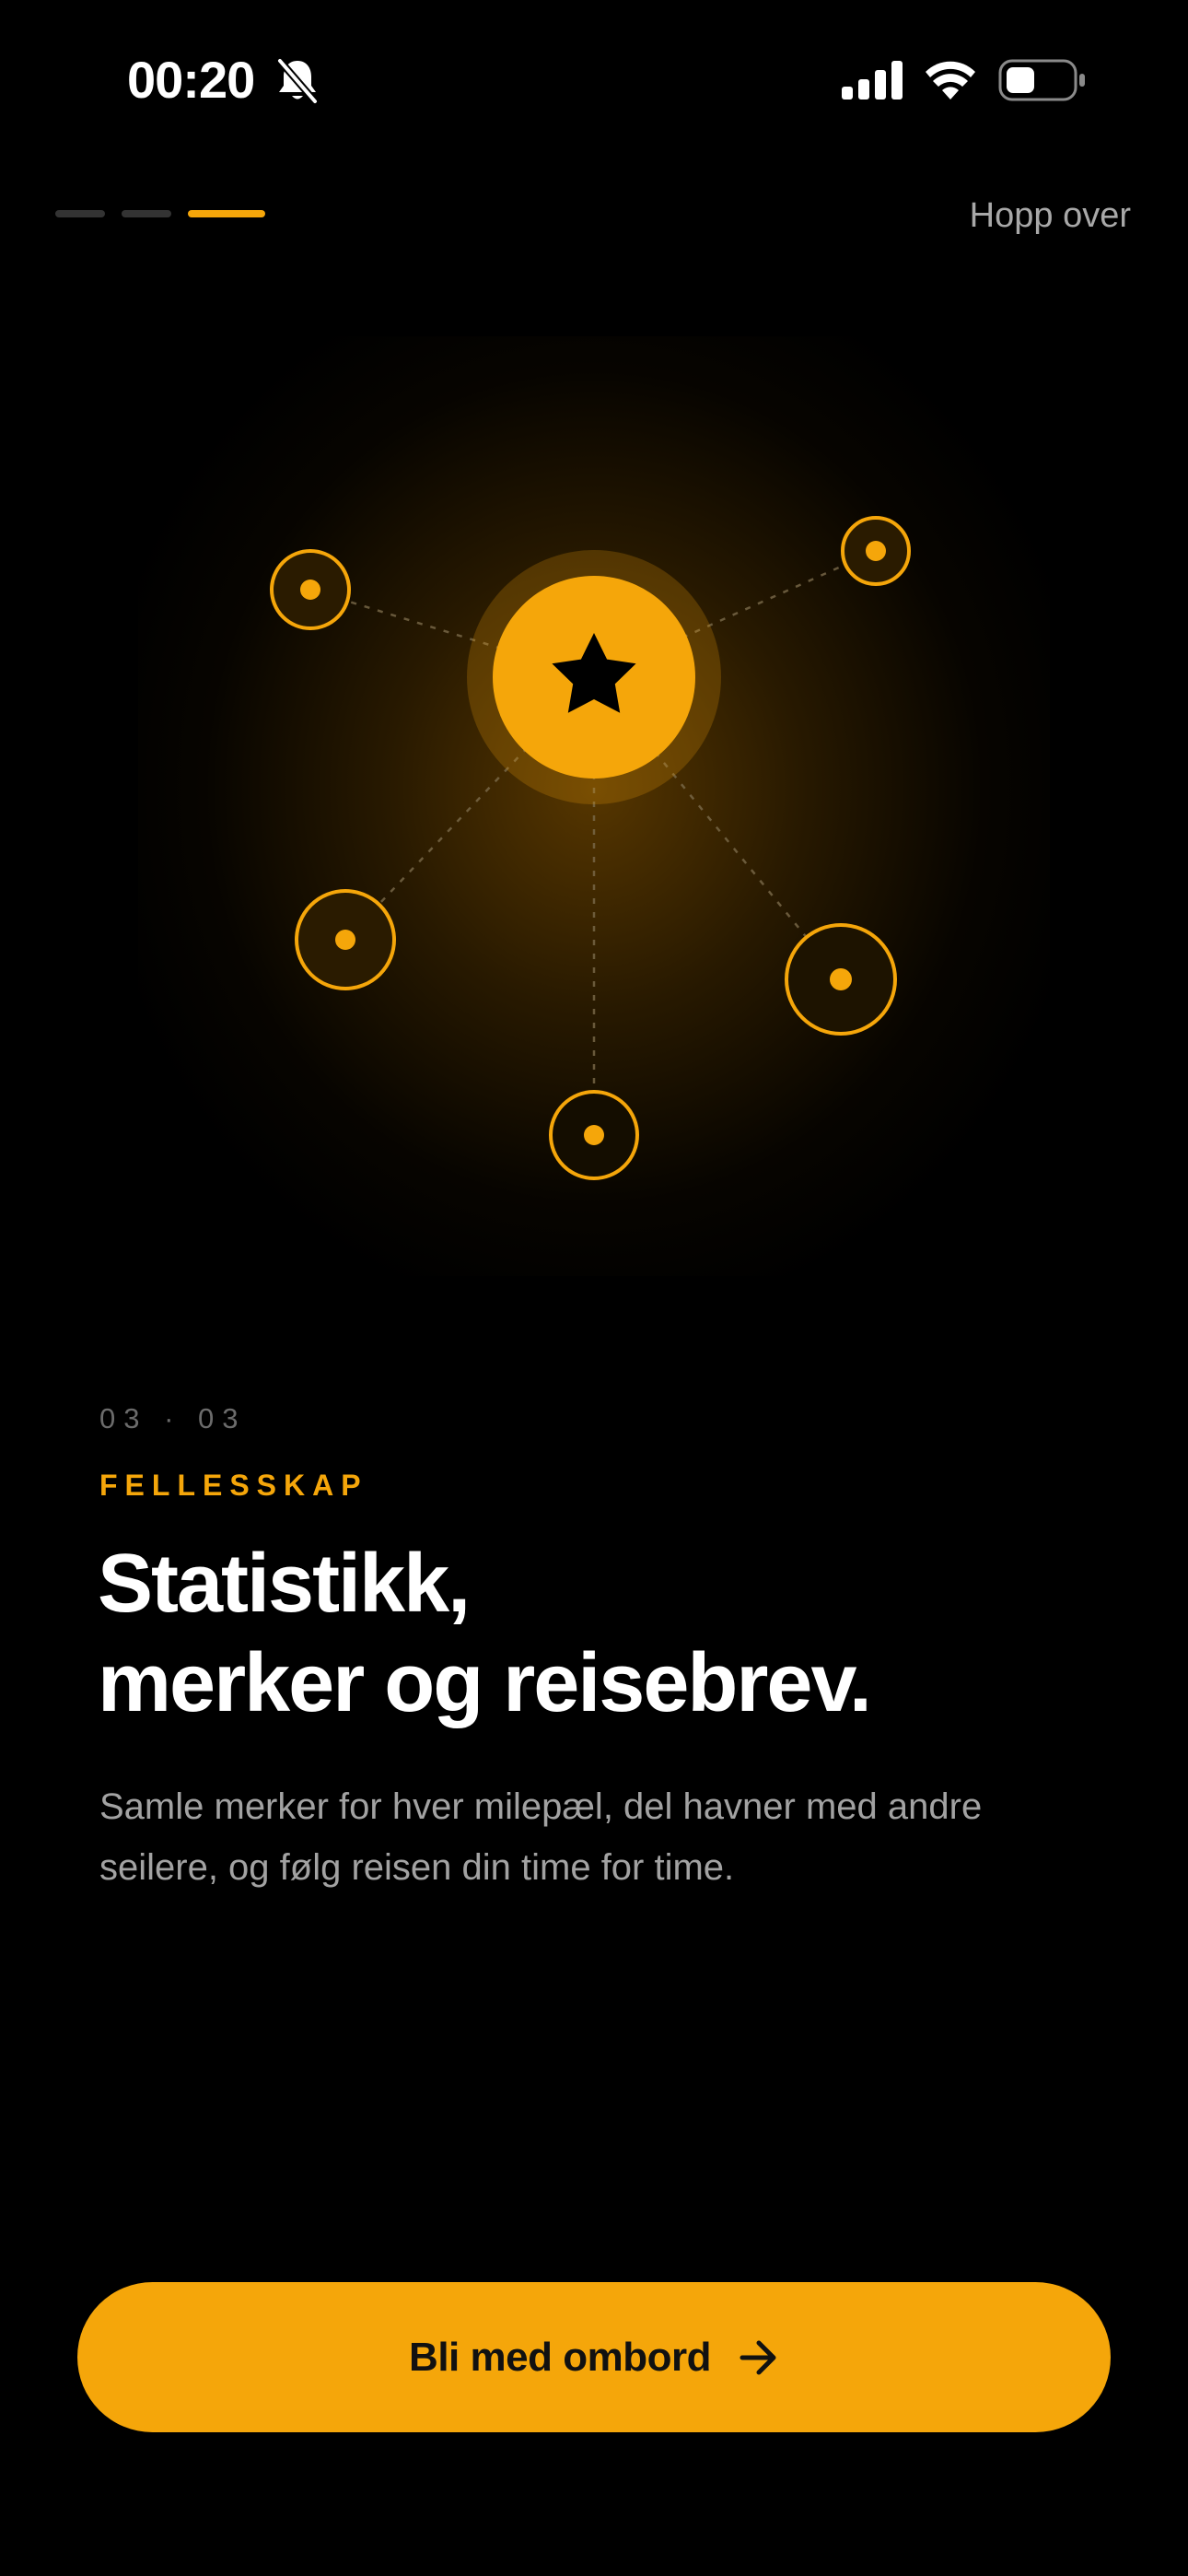 The width and height of the screenshot is (1188, 2576). What do you see at coordinates (233, 1485) in the screenshot?
I see `section-eyebrow: FELLESSKAP` at bounding box center [233, 1485].